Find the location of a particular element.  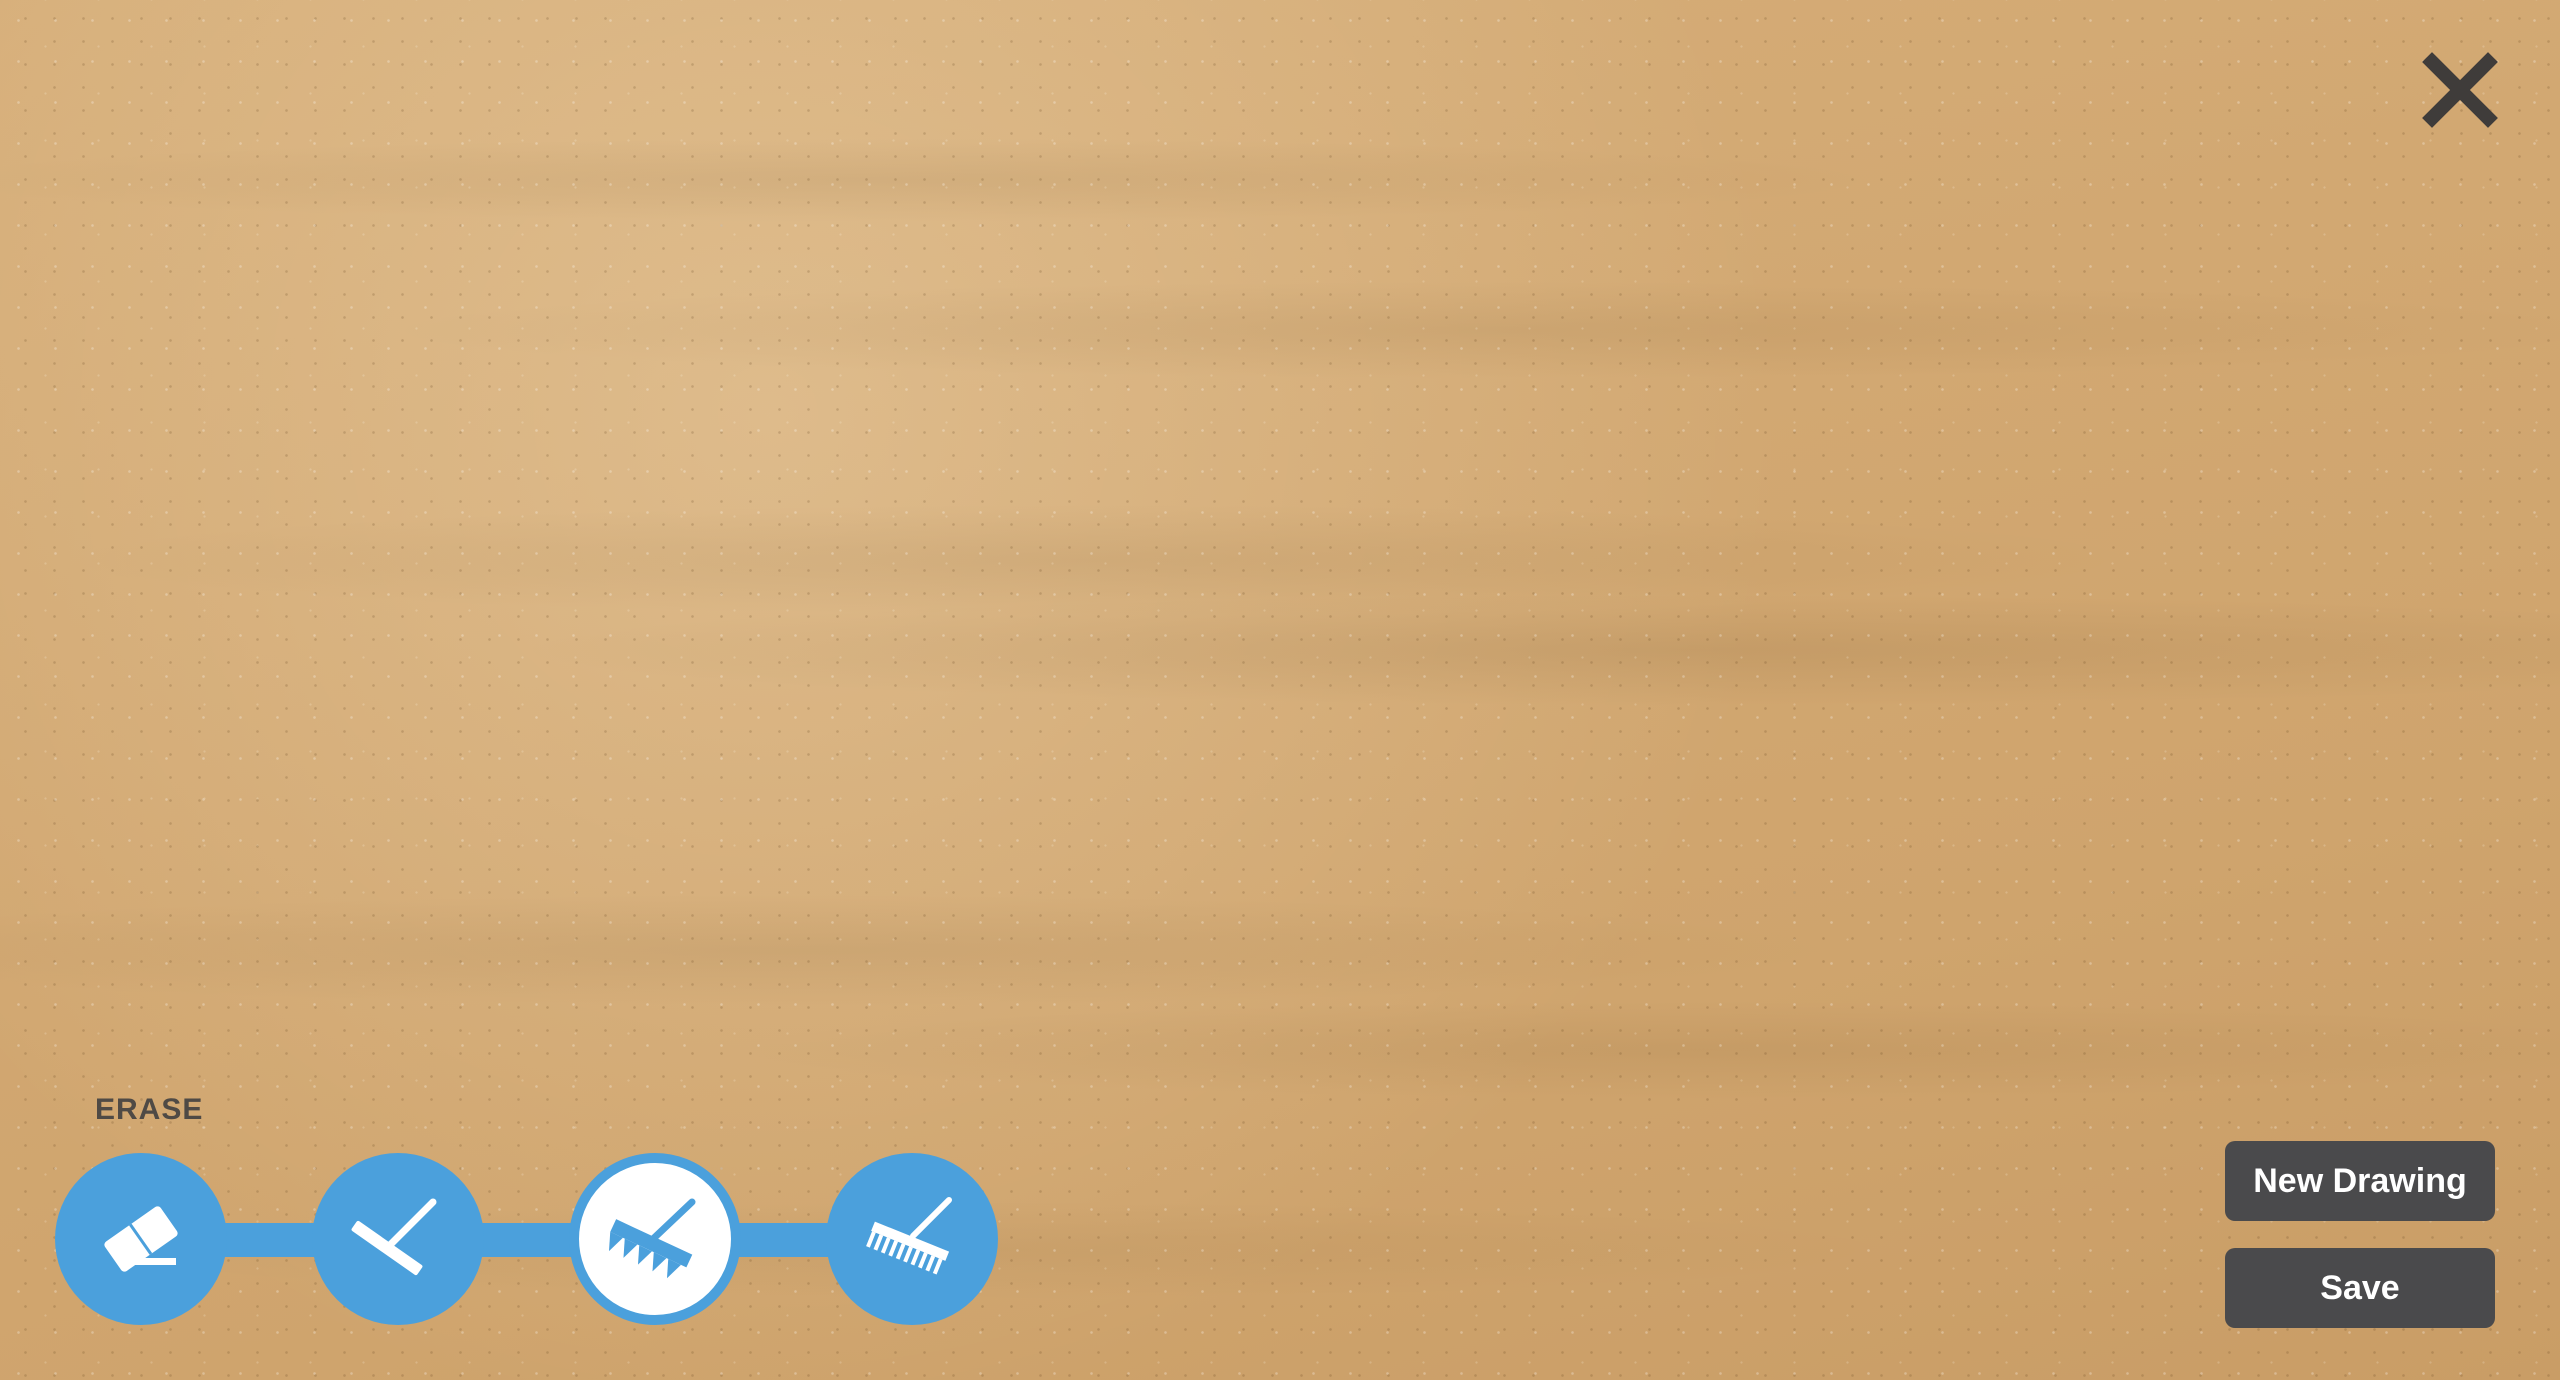

close-button is located at coordinates (2460, 90).